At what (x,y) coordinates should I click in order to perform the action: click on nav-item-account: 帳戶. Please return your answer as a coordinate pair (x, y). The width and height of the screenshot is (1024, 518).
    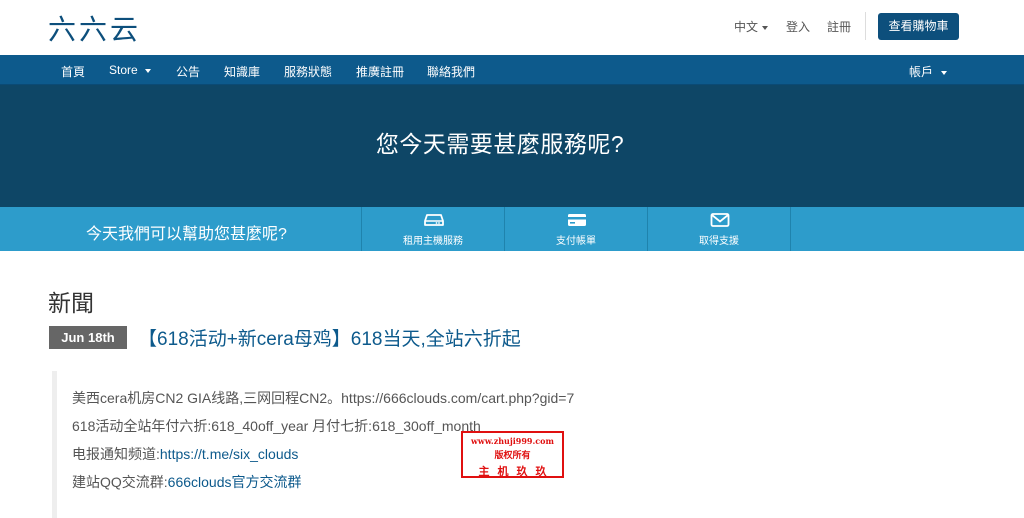
    Looking at the image, I should click on (928, 71).